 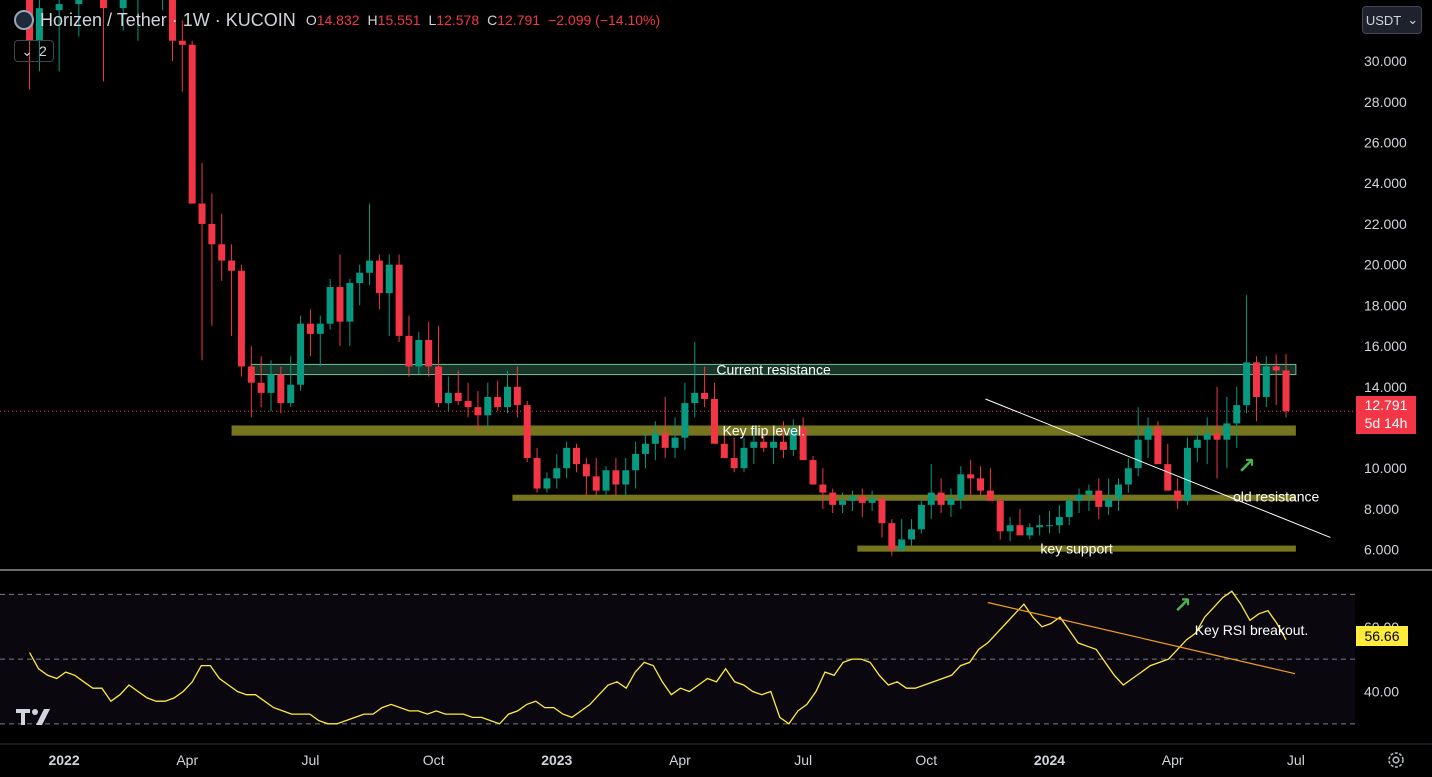 What do you see at coordinates (1392, 20) in the screenshot?
I see `currency-selector: USDT ⌄` at bounding box center [1392, 20].